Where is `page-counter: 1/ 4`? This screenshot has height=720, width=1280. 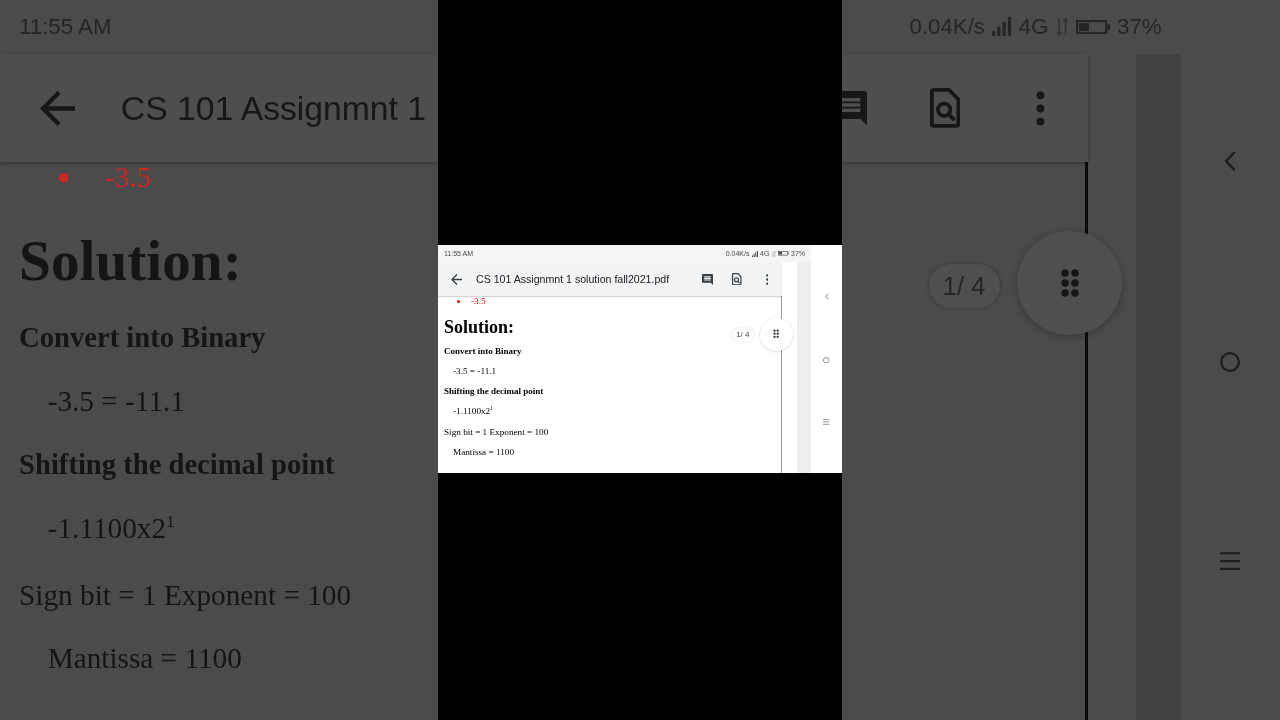 page-counter: 1/ 4 is located at coordinates (742, 335).